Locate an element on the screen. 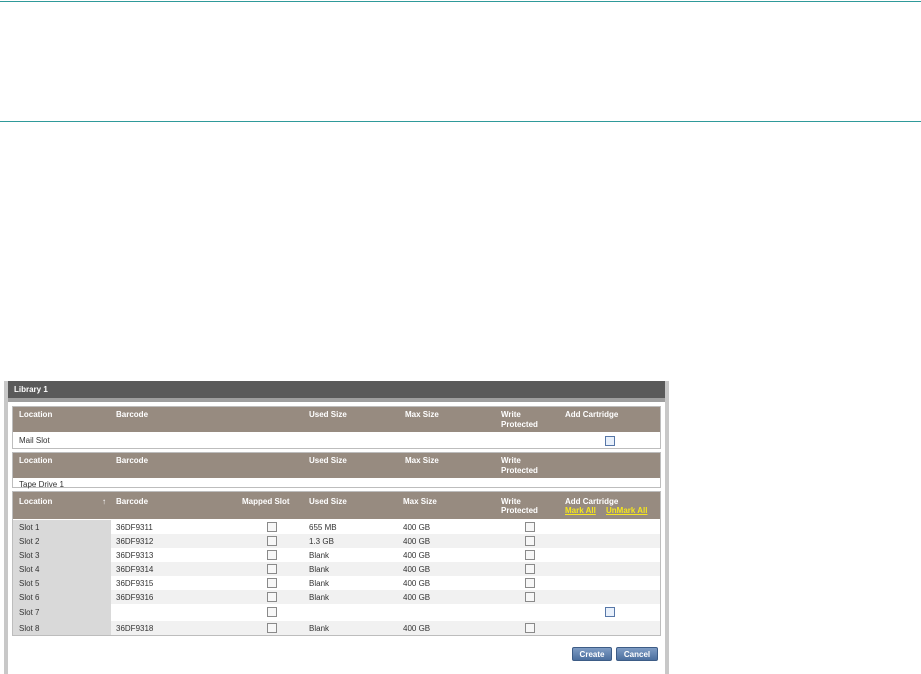 This screenshot has height=674, width=921. unmark-all-link: UnMark All is located at coordinates (627, 510).